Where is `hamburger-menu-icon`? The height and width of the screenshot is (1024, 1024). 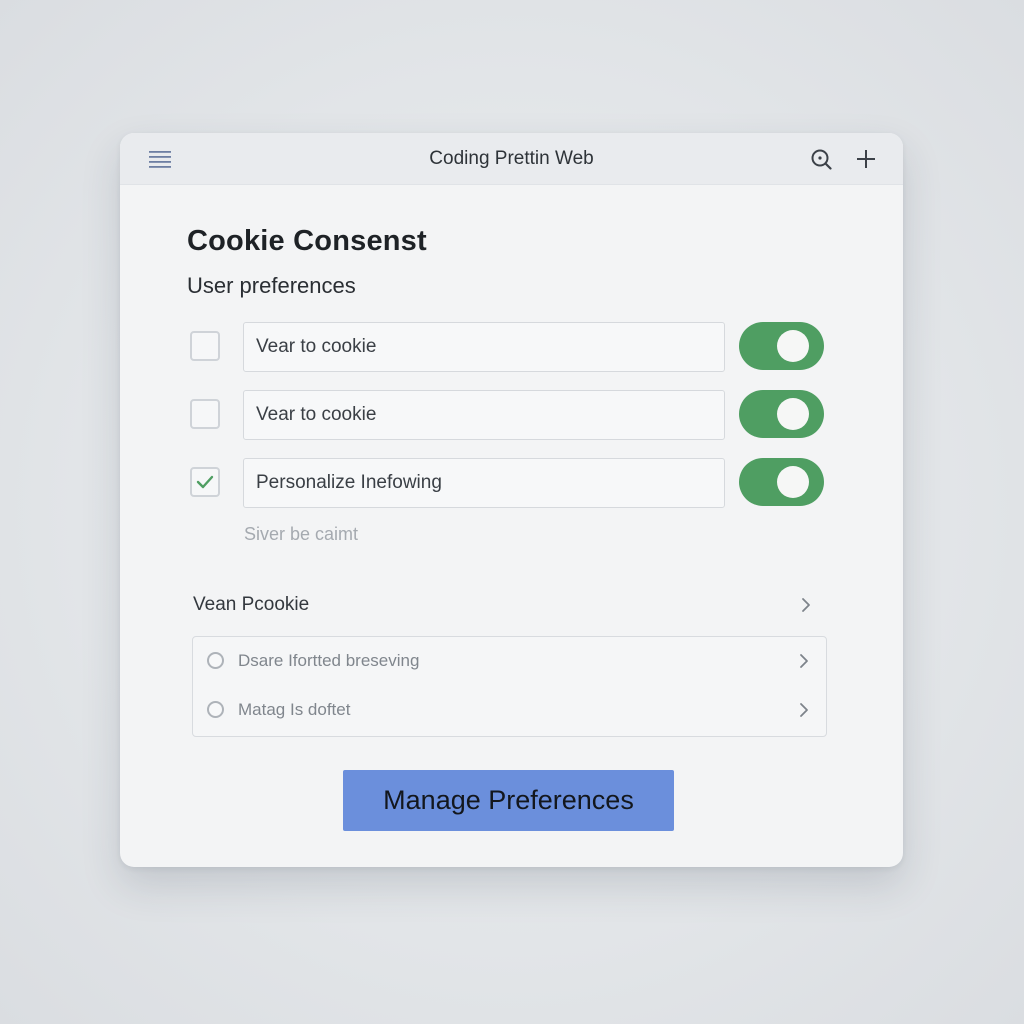
hamburger-menu-icon is located at coordinates (160, 159).